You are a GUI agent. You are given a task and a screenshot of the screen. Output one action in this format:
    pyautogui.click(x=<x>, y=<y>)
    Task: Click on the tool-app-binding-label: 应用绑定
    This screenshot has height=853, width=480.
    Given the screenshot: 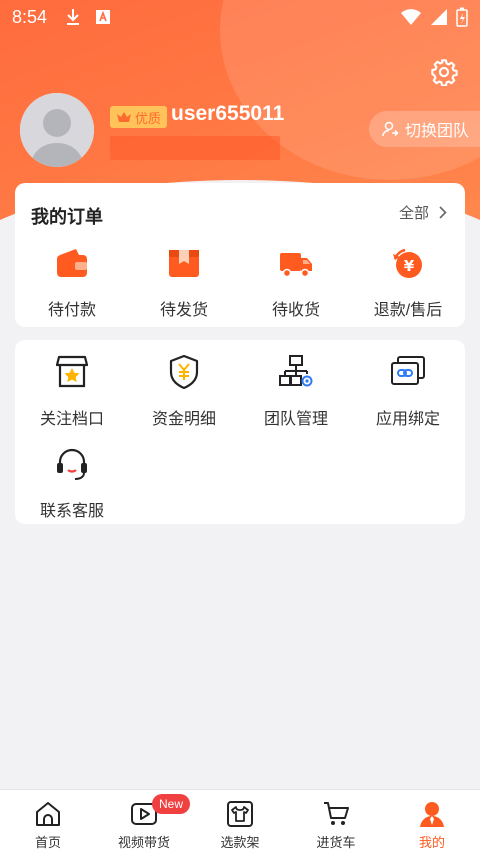 What is the action you would take?
    pyautogui.click(x=407, y=419)
    